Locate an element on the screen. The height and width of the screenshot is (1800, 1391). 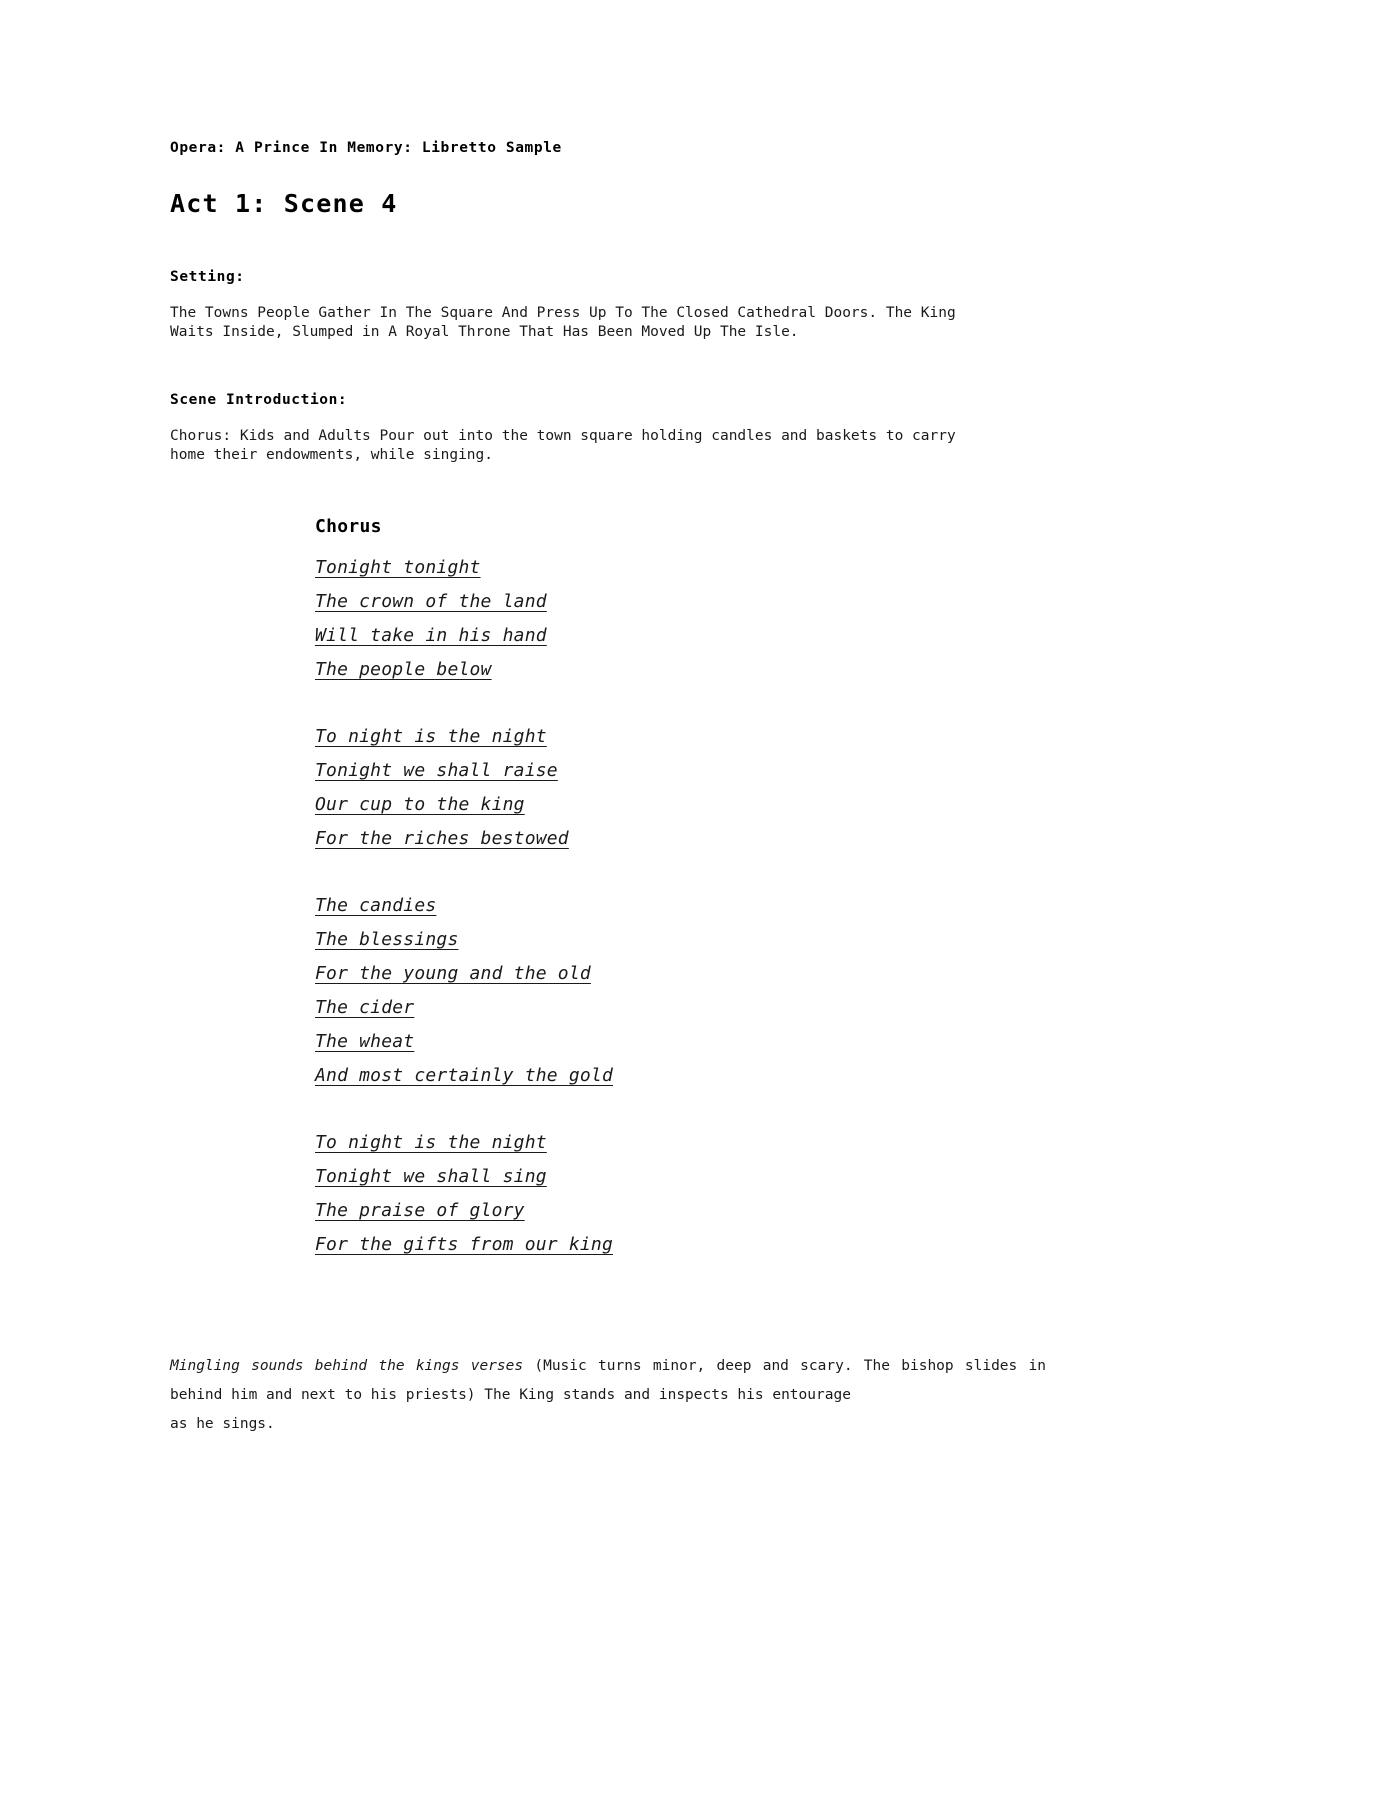
lyric-text: The people below is located at coordinates (403, 669).